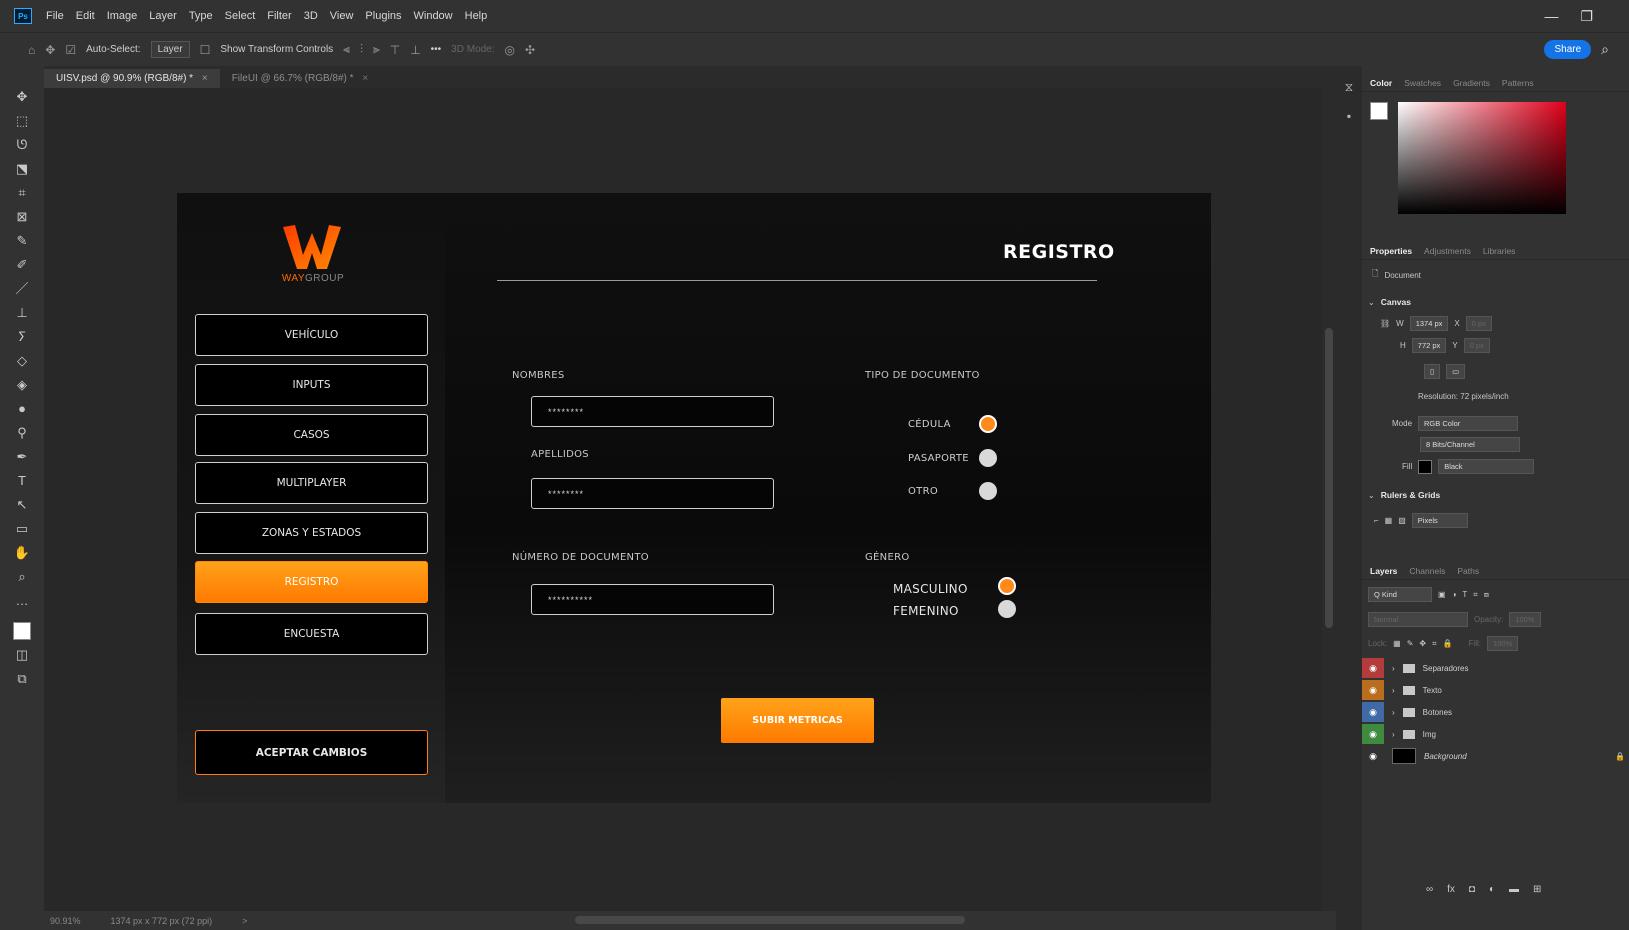 This screenshot has width=1629, height=930. I want to click on scrollbar-thumb, so click(1329, 478).